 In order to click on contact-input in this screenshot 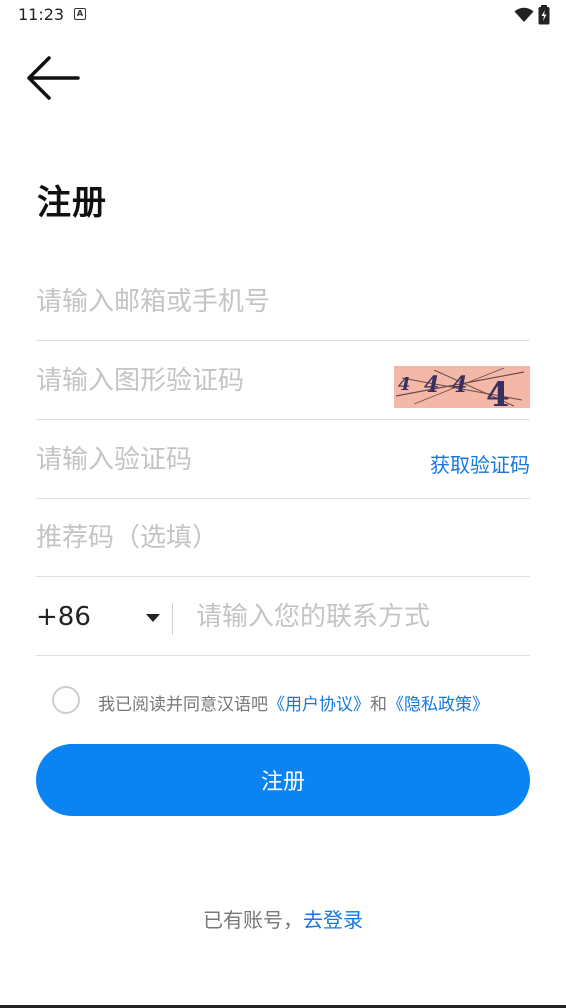, I will do `click(363, 617)`.